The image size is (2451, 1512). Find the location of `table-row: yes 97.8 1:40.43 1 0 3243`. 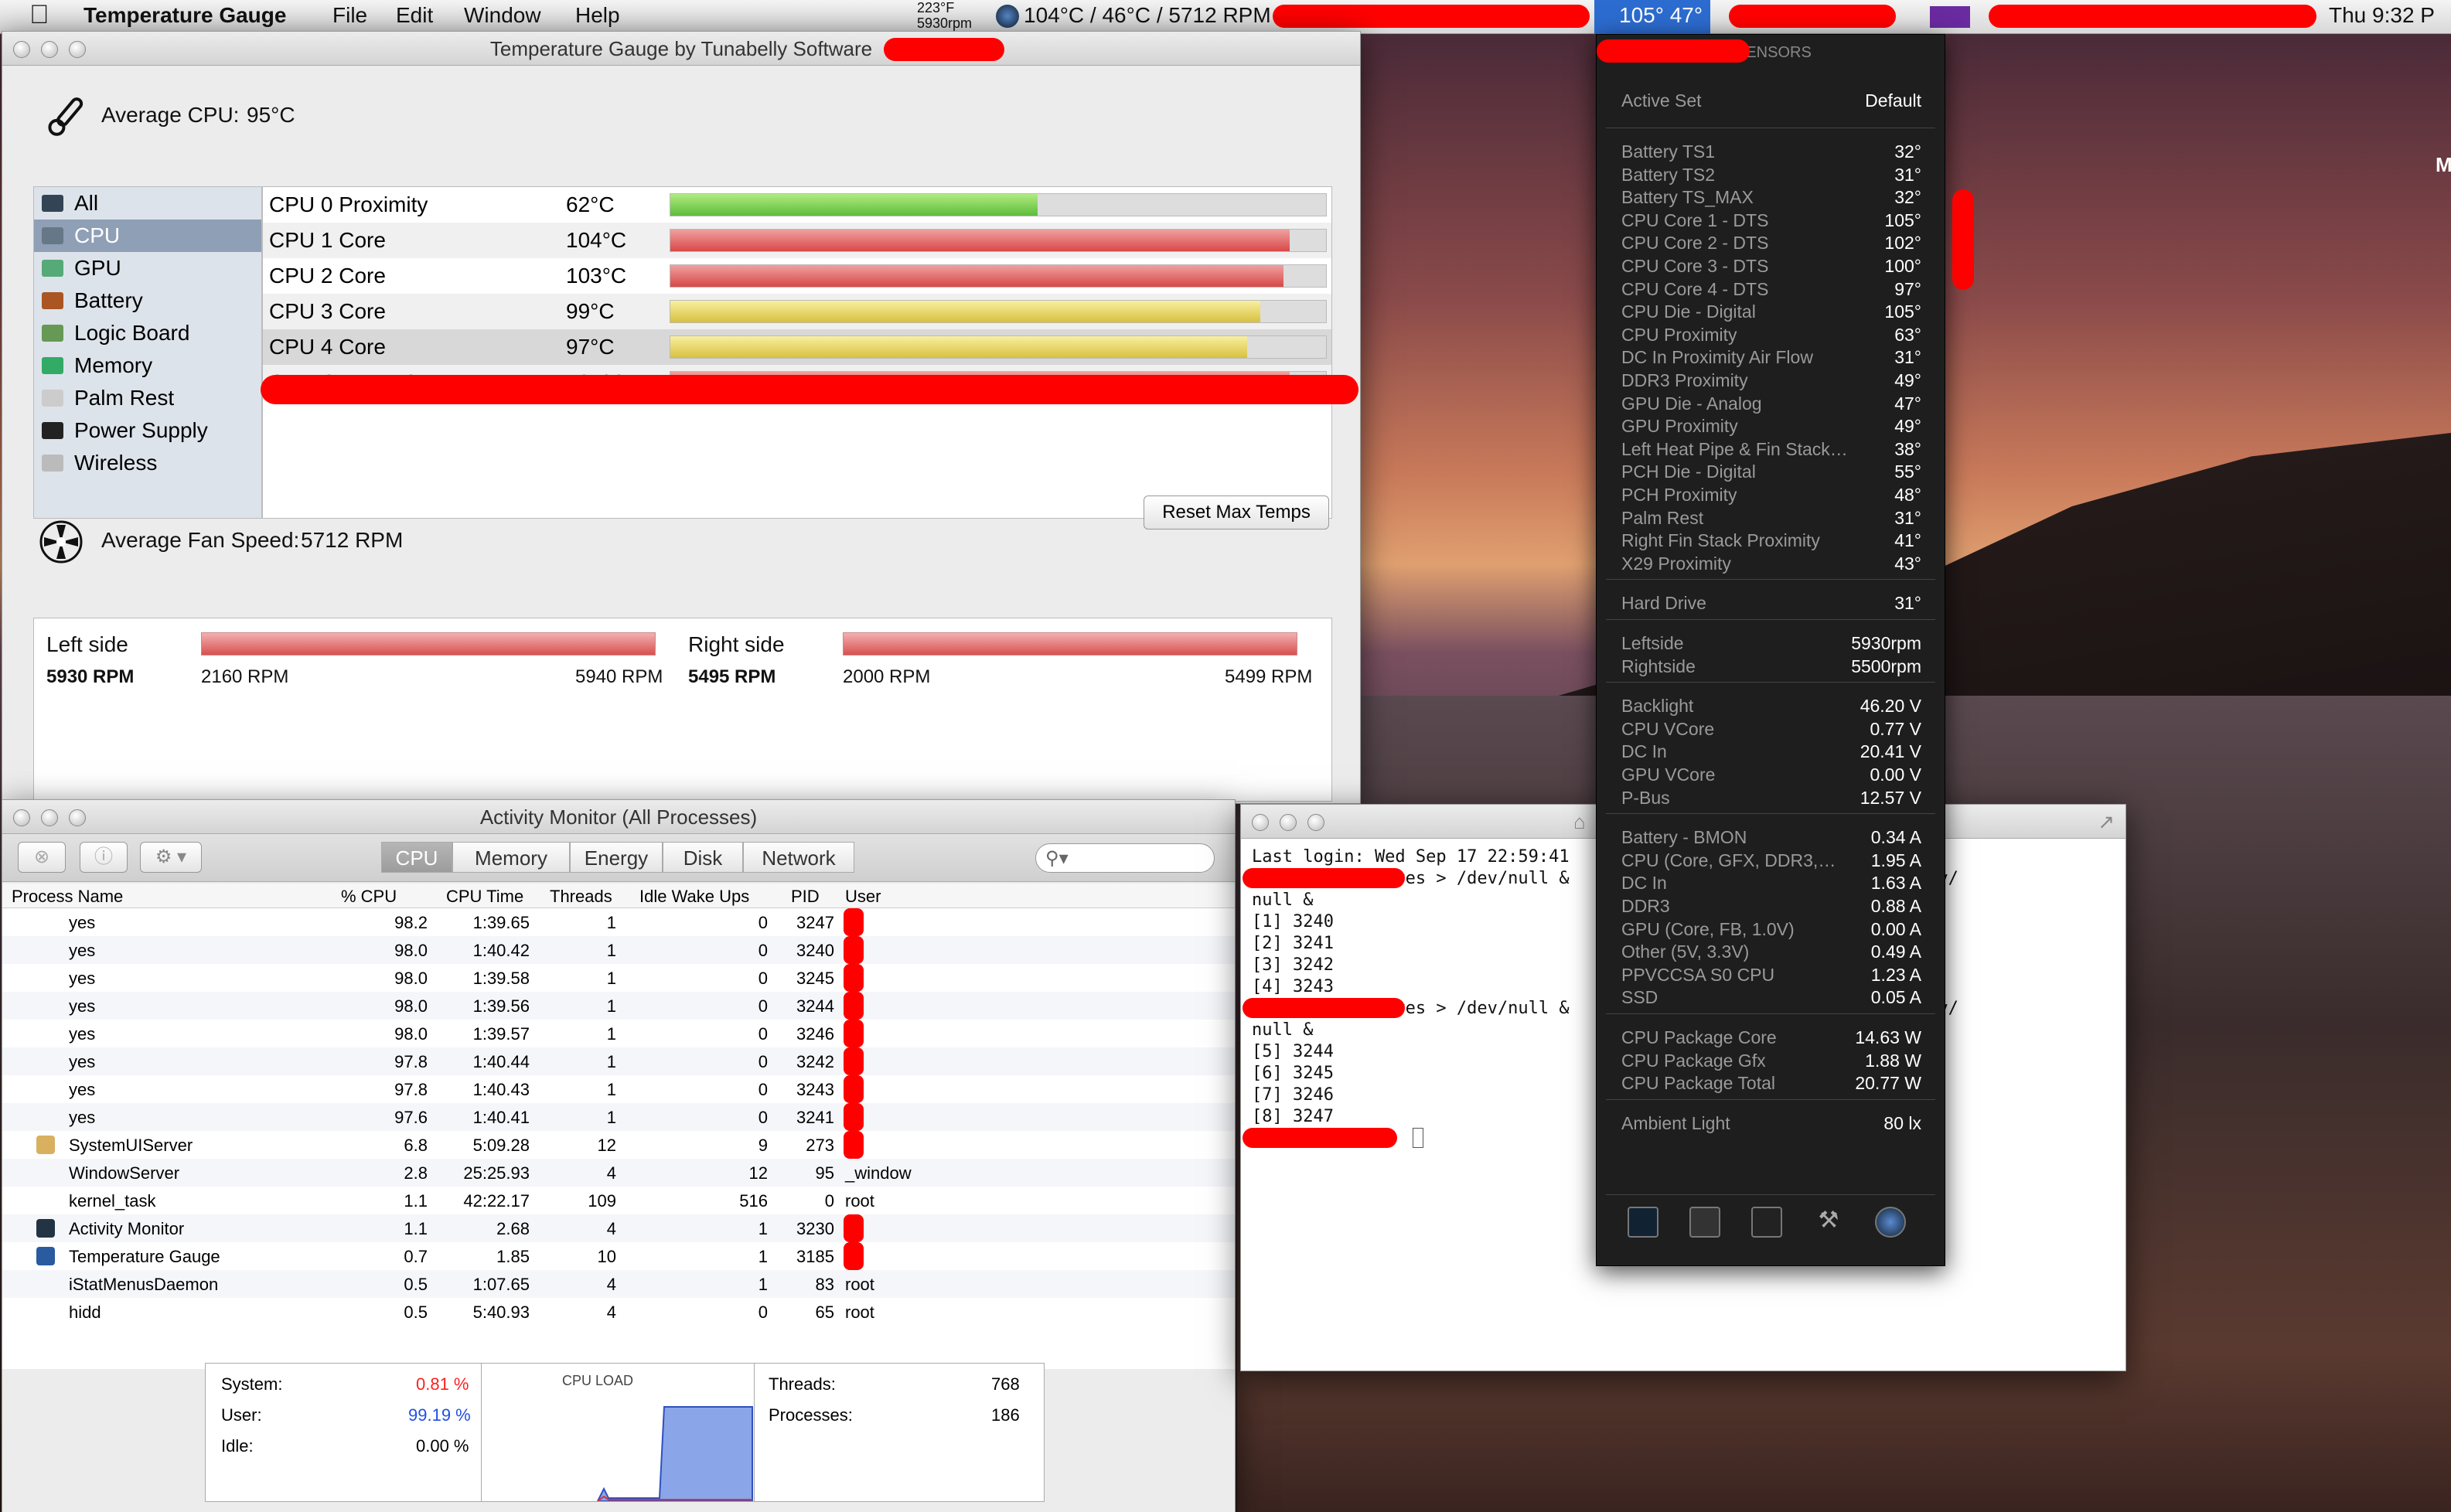

table-row: yes 97.8 1:40.43 1 0 3243 is located at coordinates (618, 1089).